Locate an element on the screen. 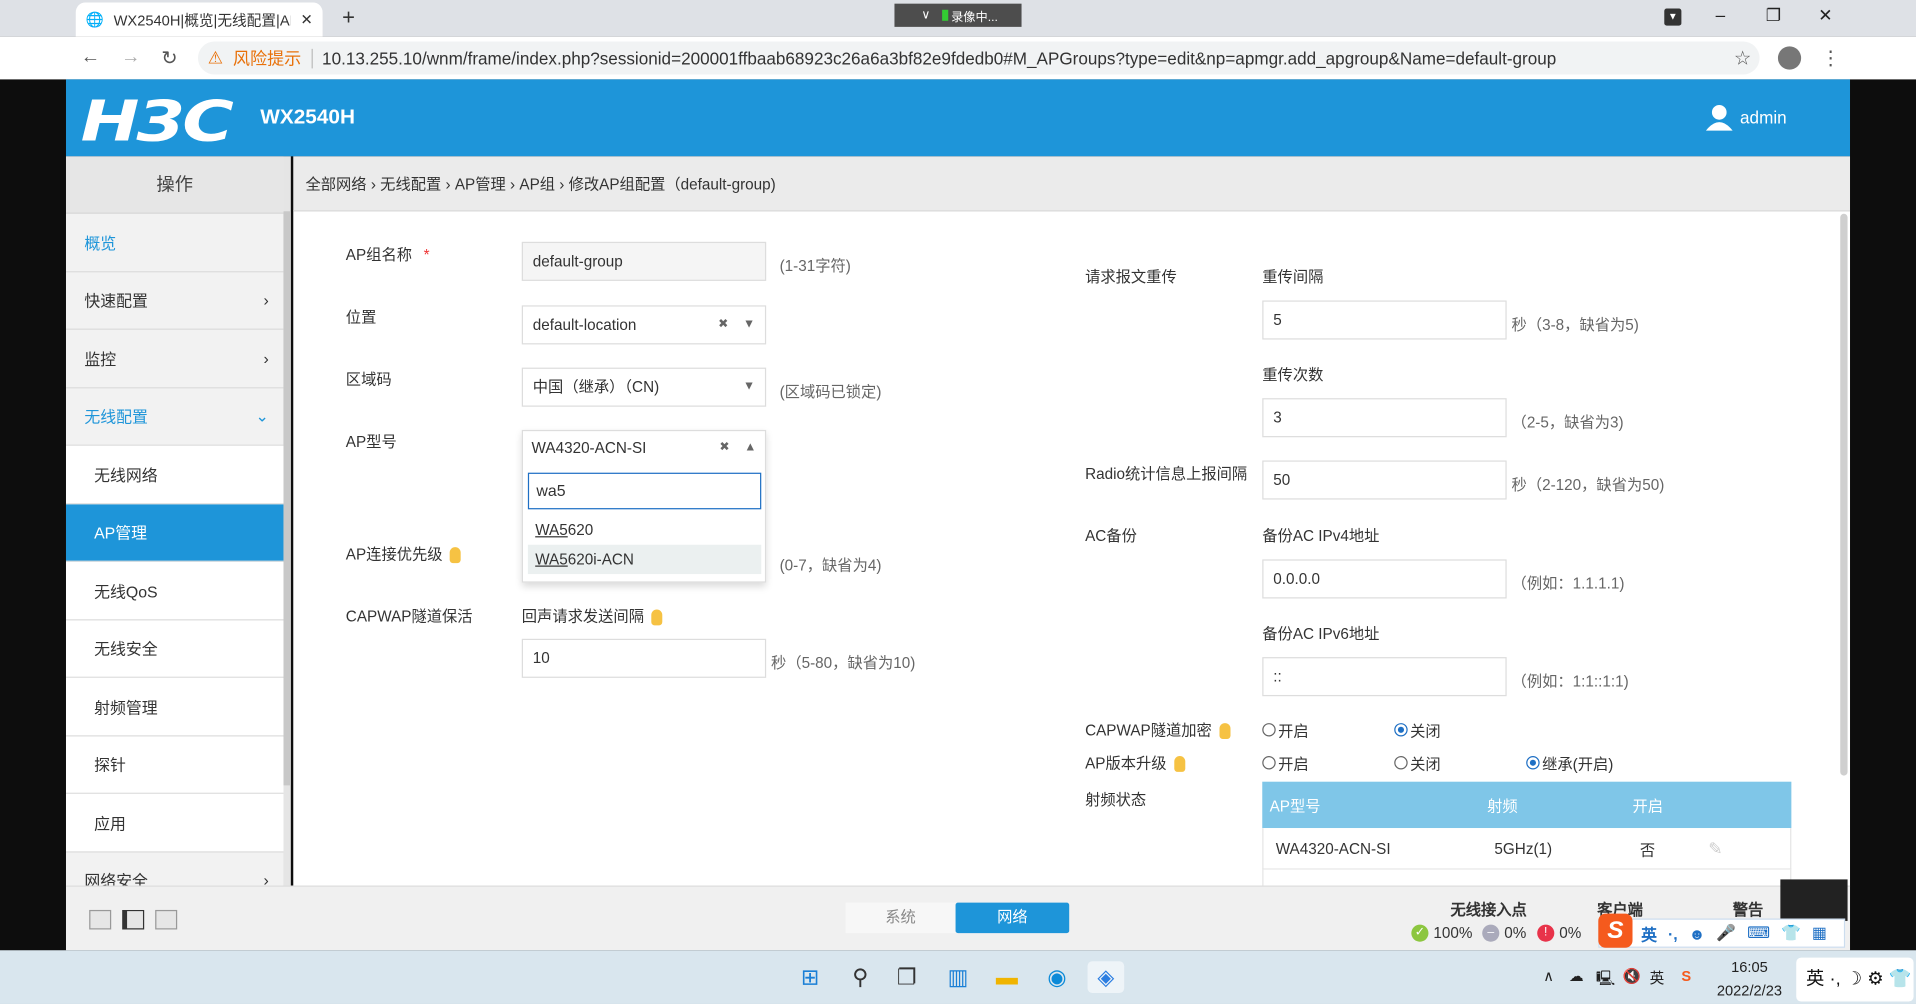 This screenshot has width=1916, height=1004. forward-icon: → is located at coordinates (131, 57).